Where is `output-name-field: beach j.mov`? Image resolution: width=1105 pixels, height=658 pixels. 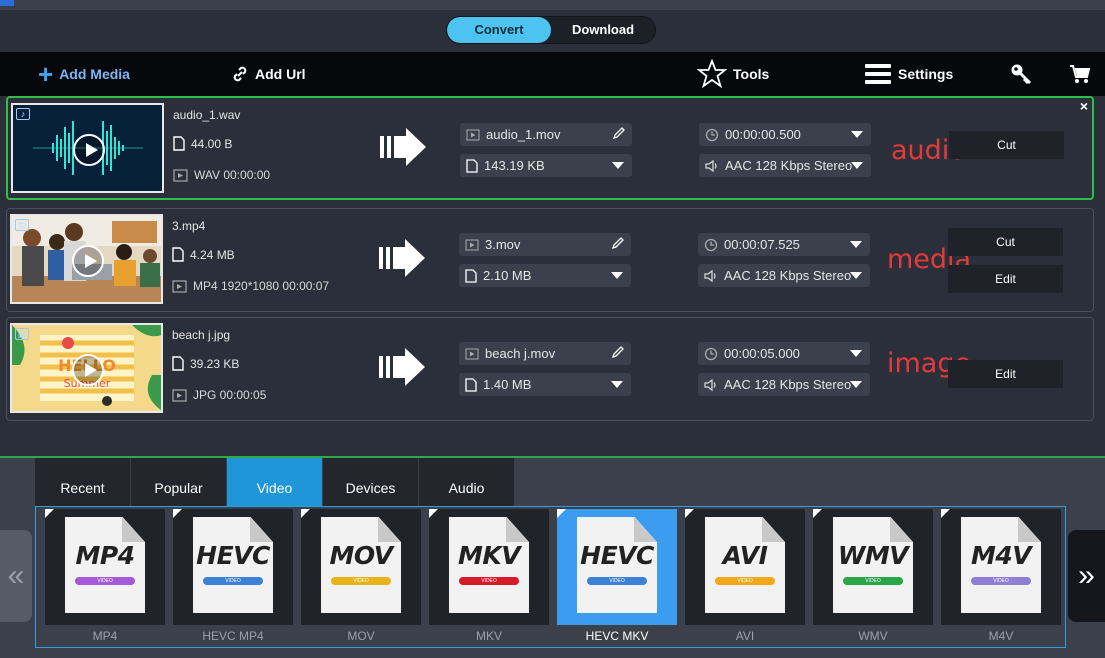 output-name-field: beach j.mov is located at coordinates (545, 353).